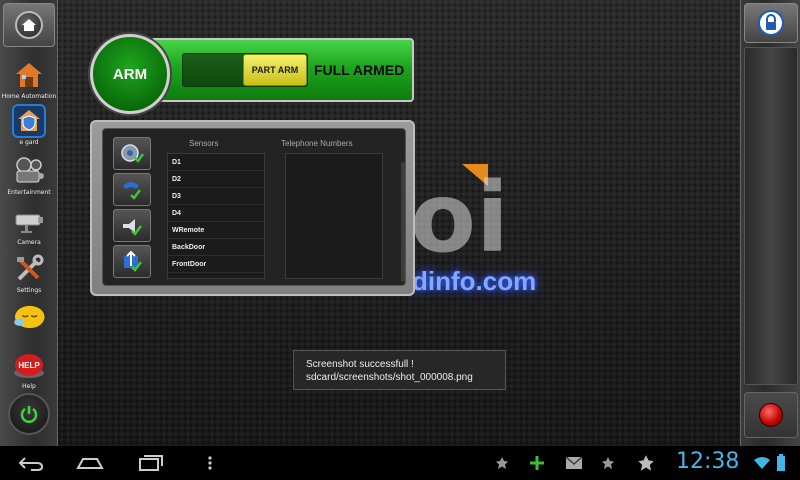 The width and height of the screenshot is (800, 480). I want to click on record-icon, so click(771, 415).